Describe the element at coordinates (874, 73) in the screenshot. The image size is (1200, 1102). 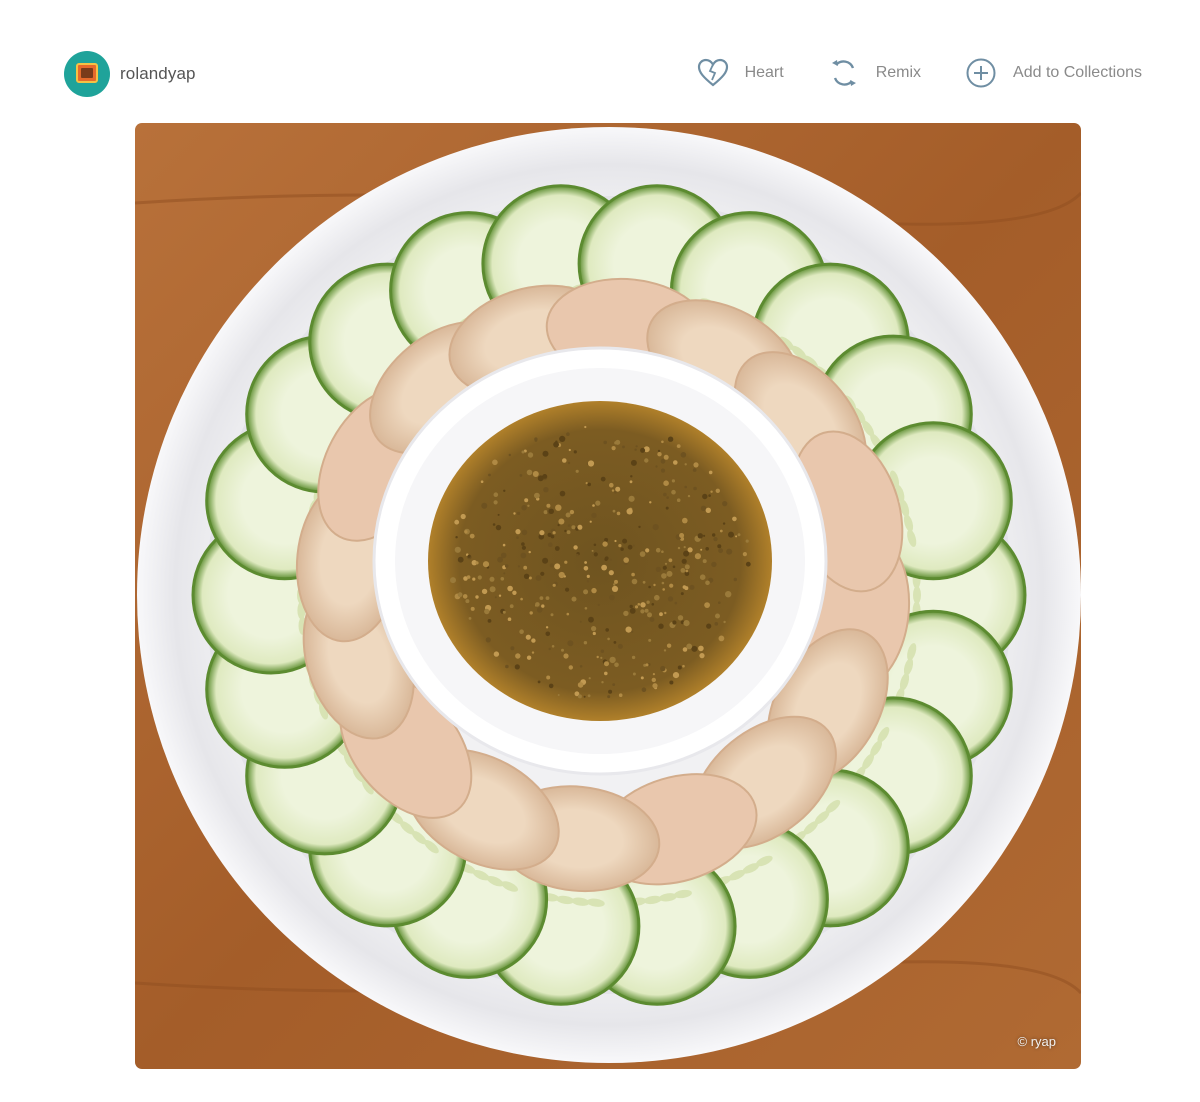
I see `remix-button: Remix` at that location.